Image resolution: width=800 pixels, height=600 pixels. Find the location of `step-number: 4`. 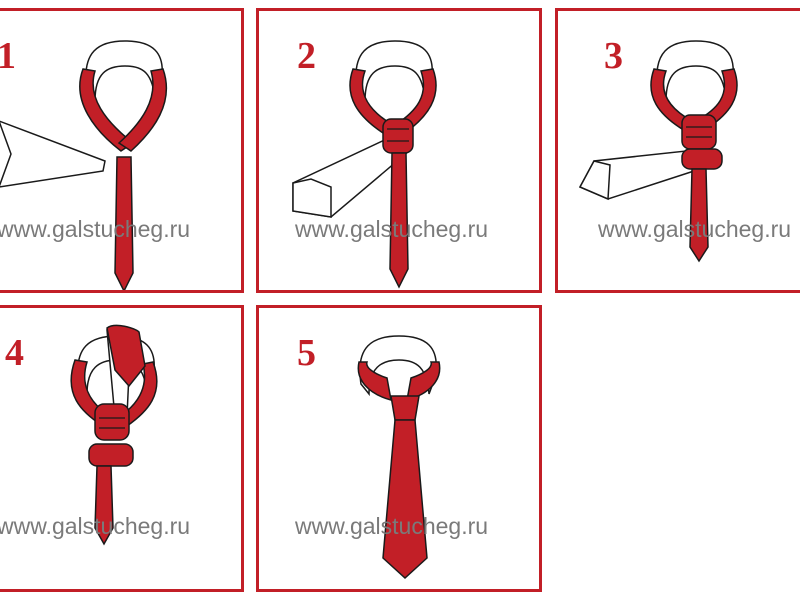

step-number: 4 is located at coordinates (14, 353).